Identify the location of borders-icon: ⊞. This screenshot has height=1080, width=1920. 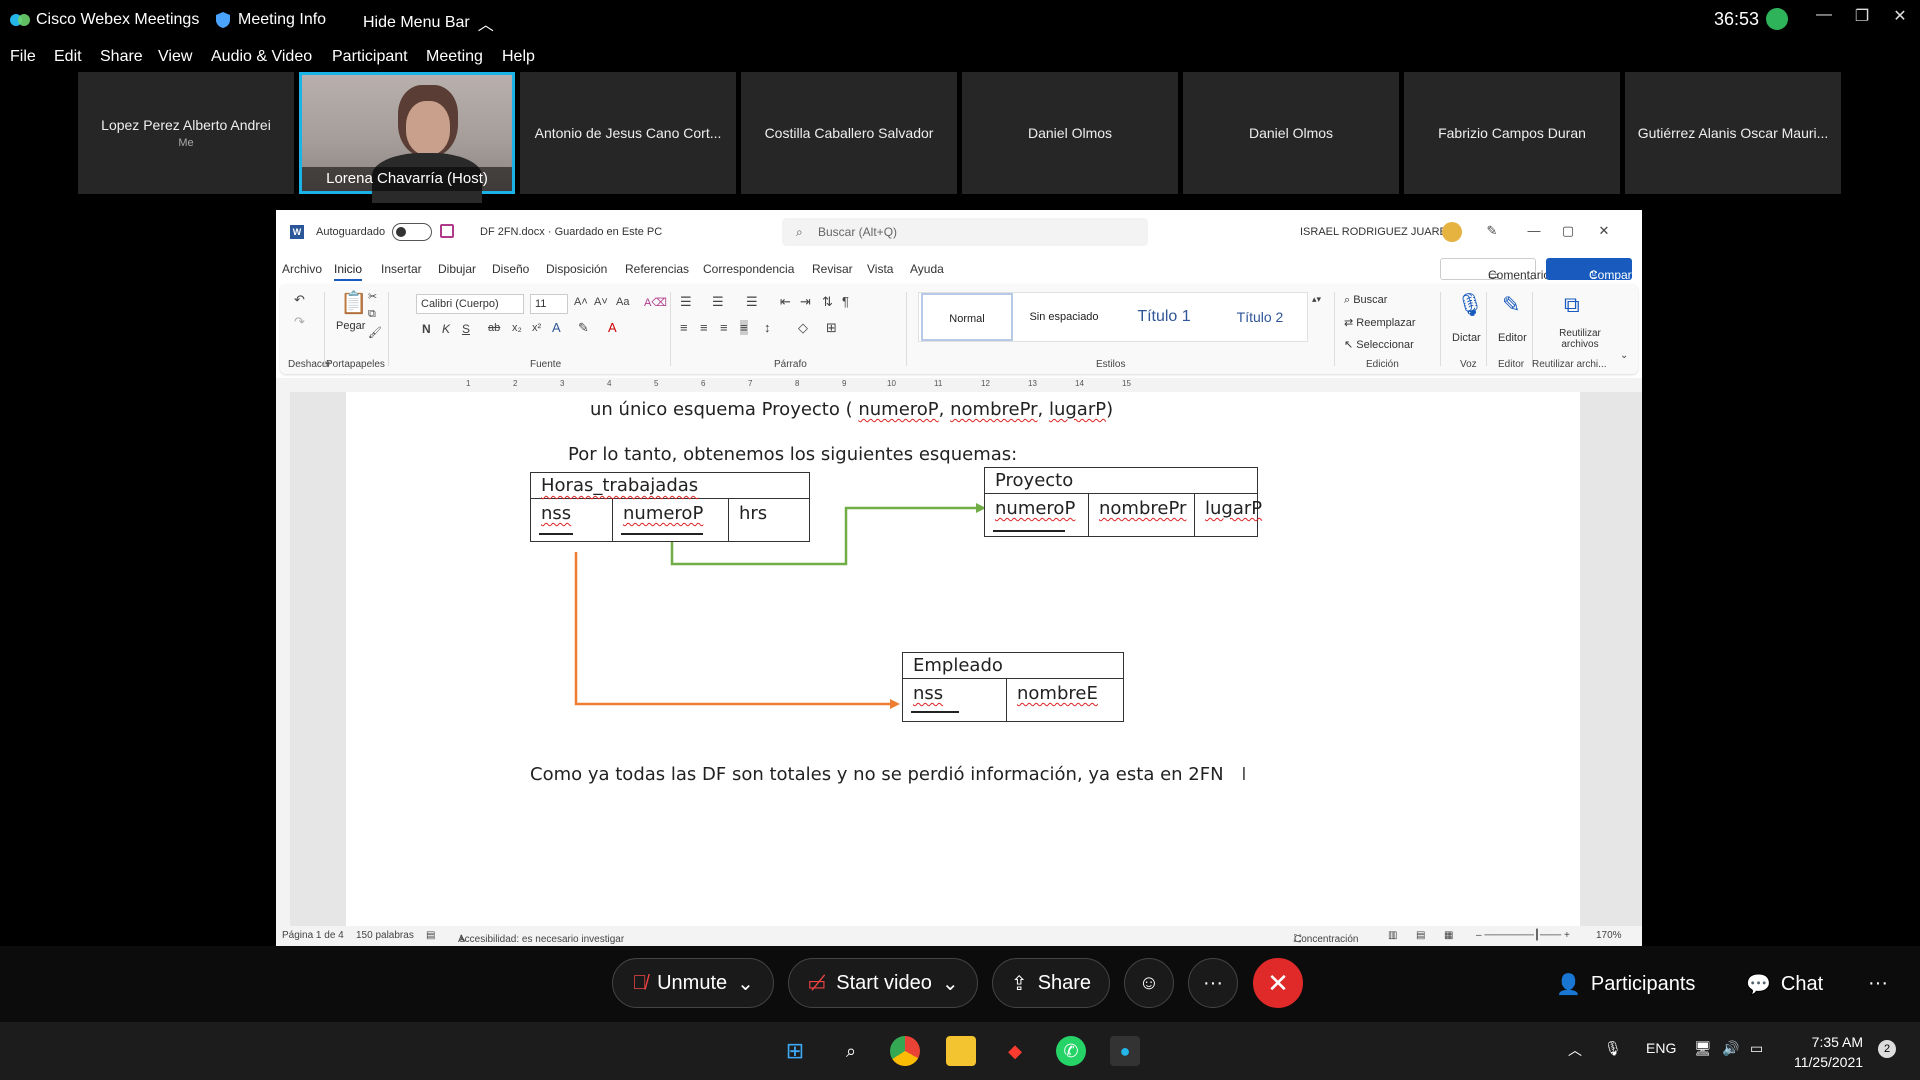
(831, 328).